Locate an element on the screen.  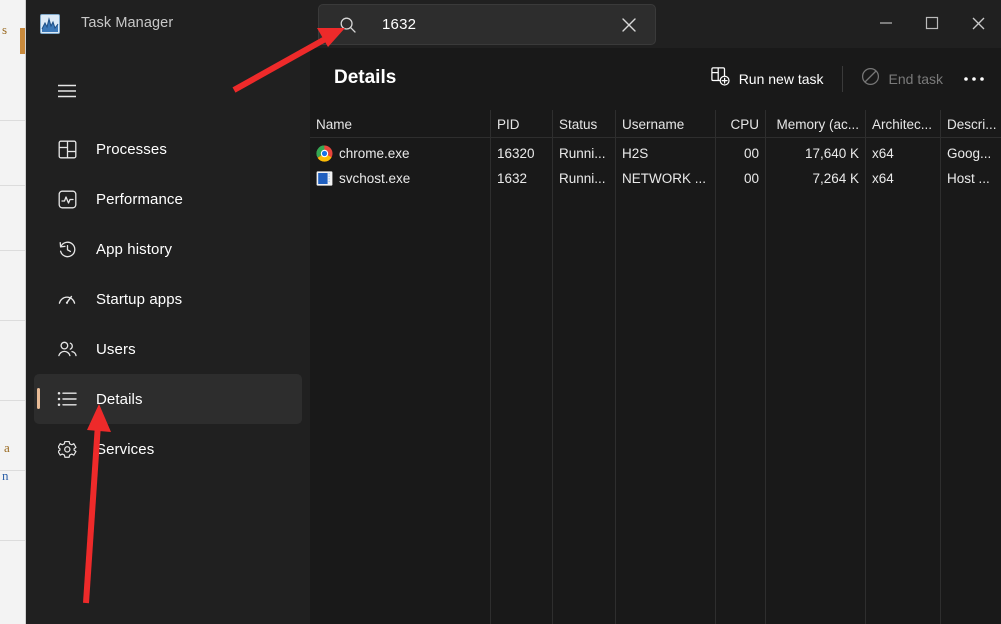
window-controls is located at coordinates (932, 23).